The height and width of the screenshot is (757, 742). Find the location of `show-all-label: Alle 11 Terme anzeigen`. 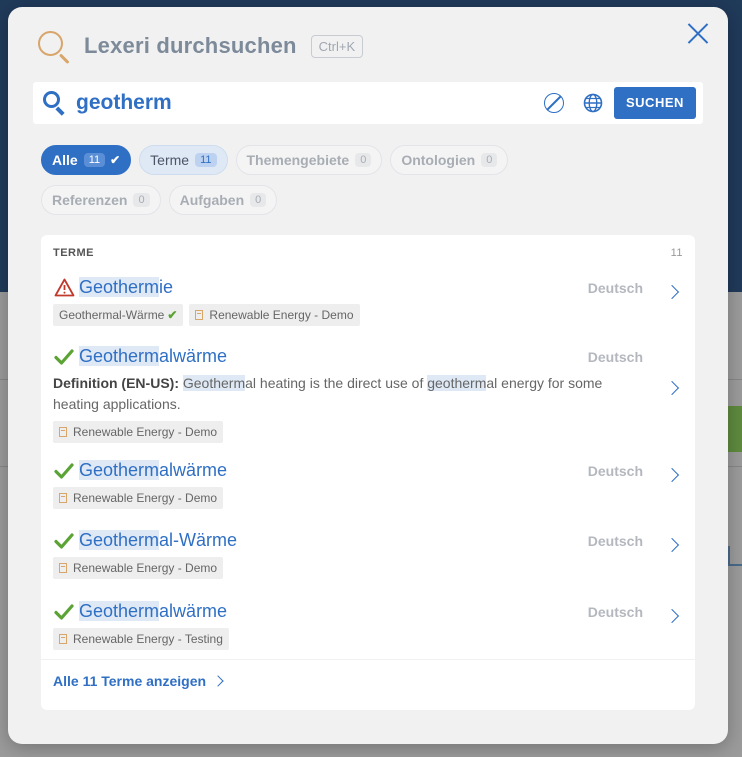

show-all-label: Alle 11 Terme anzeigen is located at coordinates (130, 681).